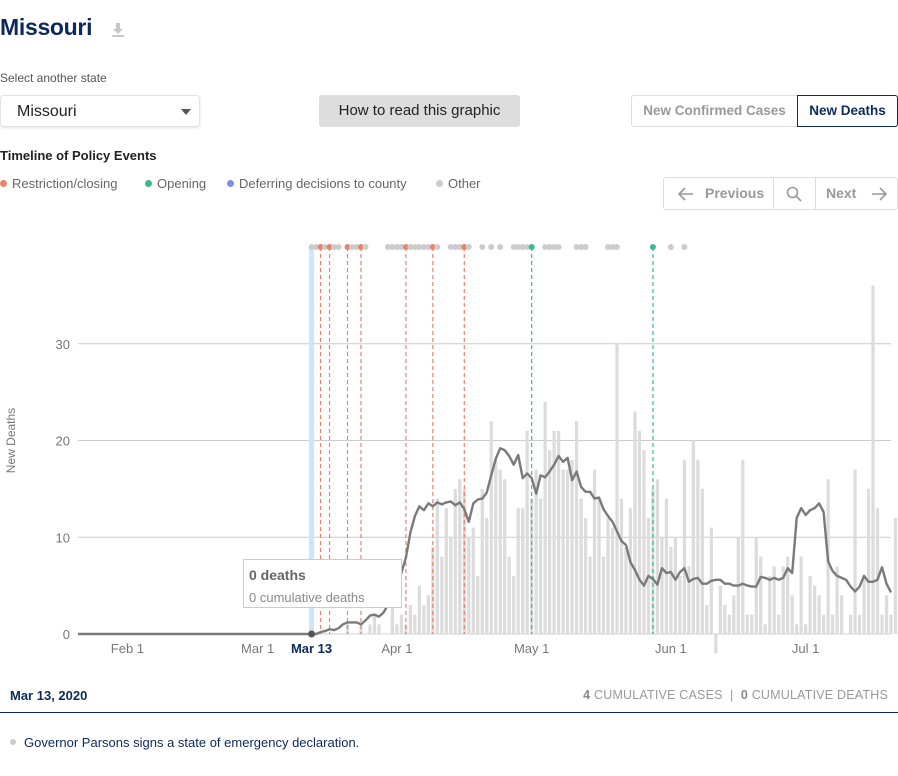  I want to click on y-tick-label: 10, so click(63, 537).